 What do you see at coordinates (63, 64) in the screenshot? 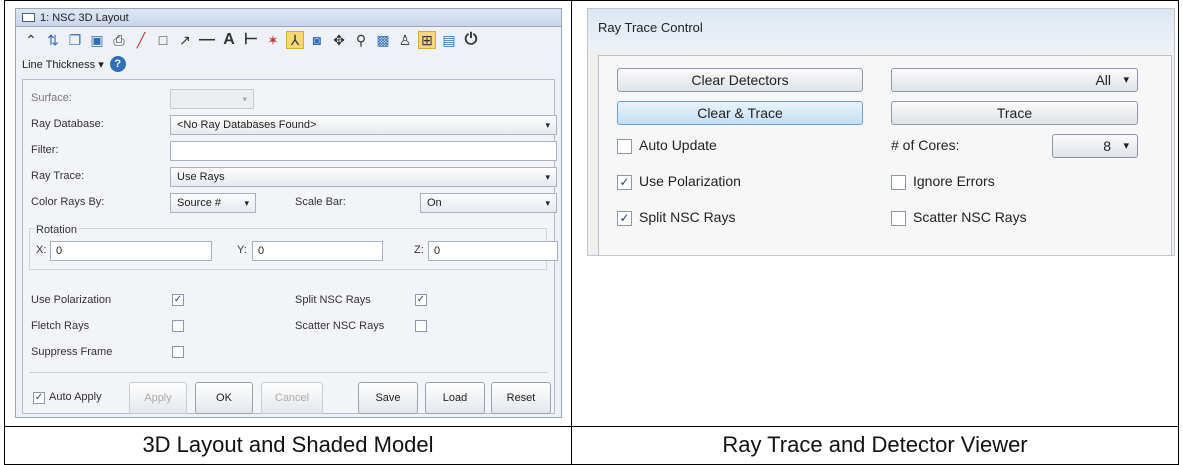
I see `line-thickness-dropdown: Line Thickness ▾` at bounding box center [63, 64].